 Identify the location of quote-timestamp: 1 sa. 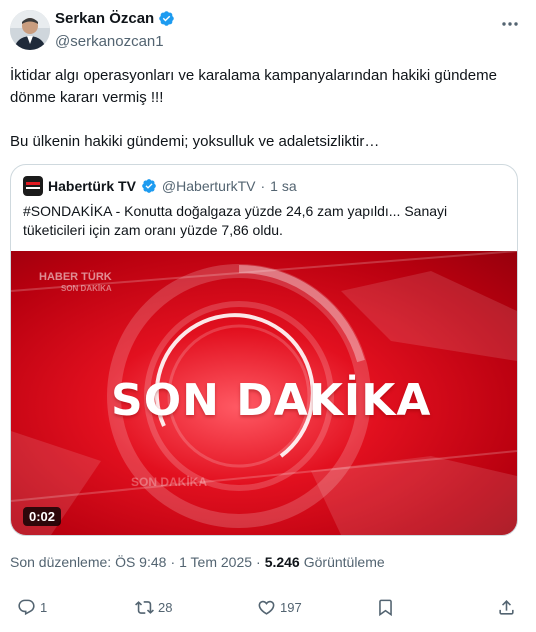
(283, 186).